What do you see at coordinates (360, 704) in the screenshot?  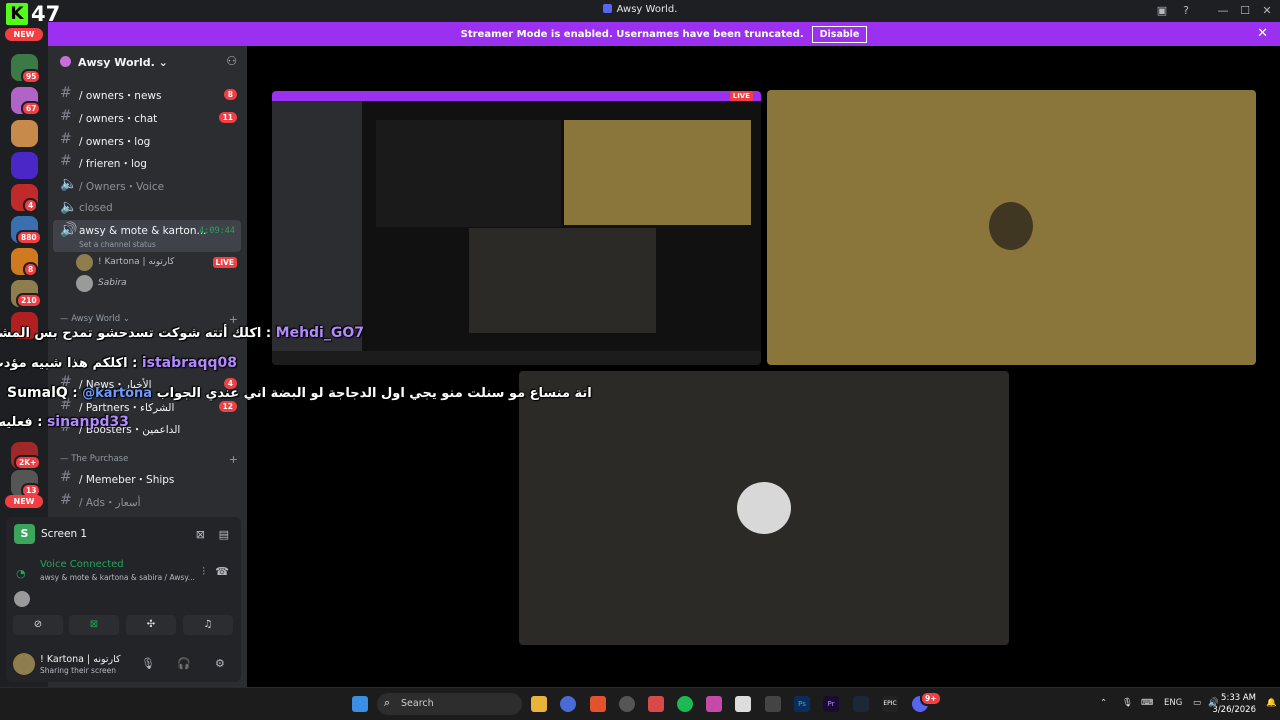 I see `windows-start-icon` at bounding box center [360, 704].